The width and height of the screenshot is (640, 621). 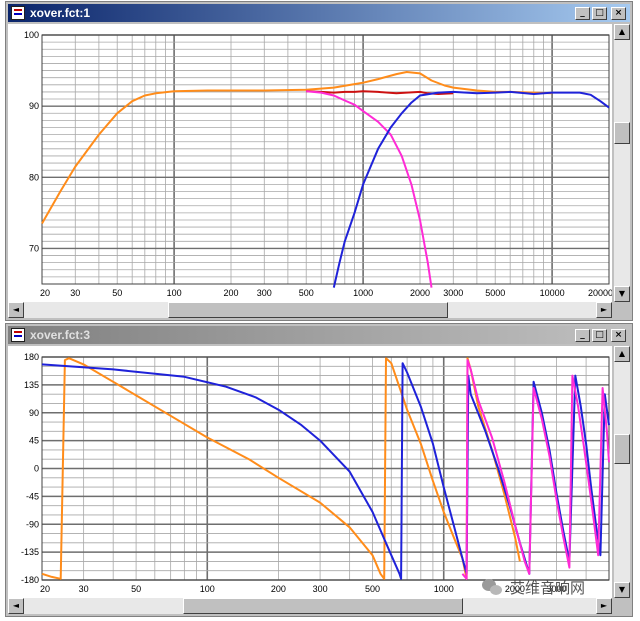 What do you see at coordinates (60, 13) in the screenshot?
I see `window-title: xover.fct:1` at bounding box center [60, 13].